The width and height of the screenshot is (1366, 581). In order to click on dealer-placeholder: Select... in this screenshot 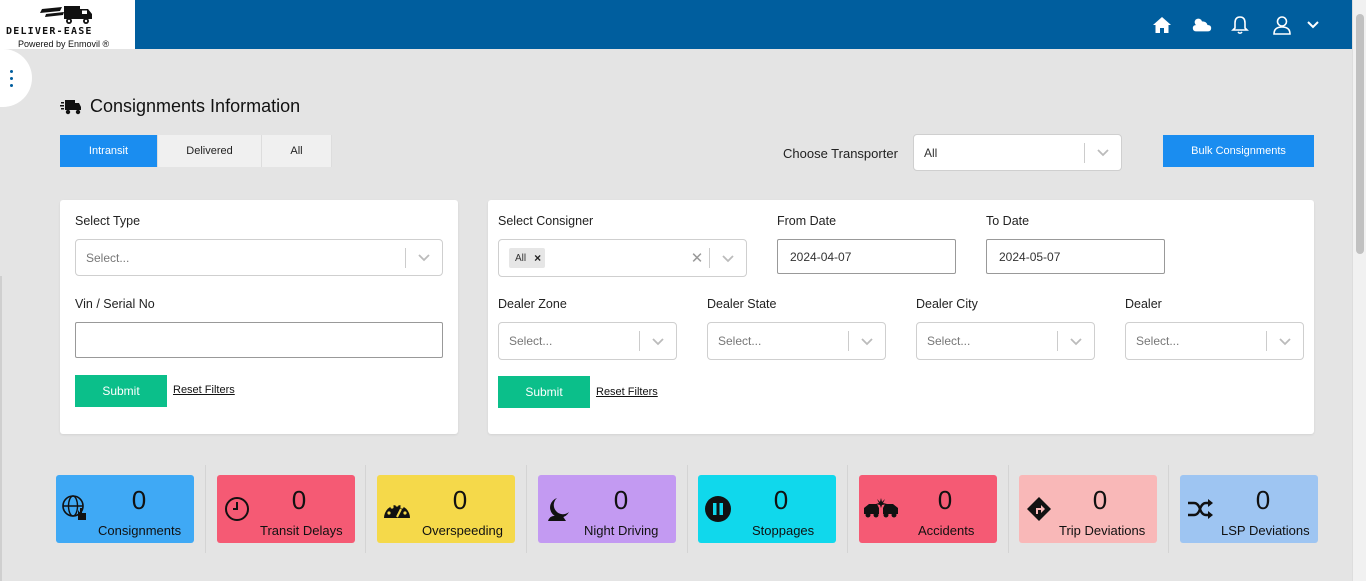, I will do `click(1158, 341)`.